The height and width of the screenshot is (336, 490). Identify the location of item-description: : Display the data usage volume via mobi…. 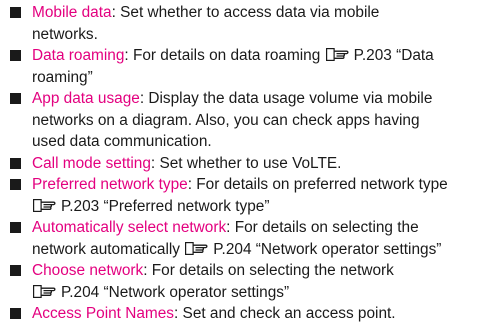
(286, 98).